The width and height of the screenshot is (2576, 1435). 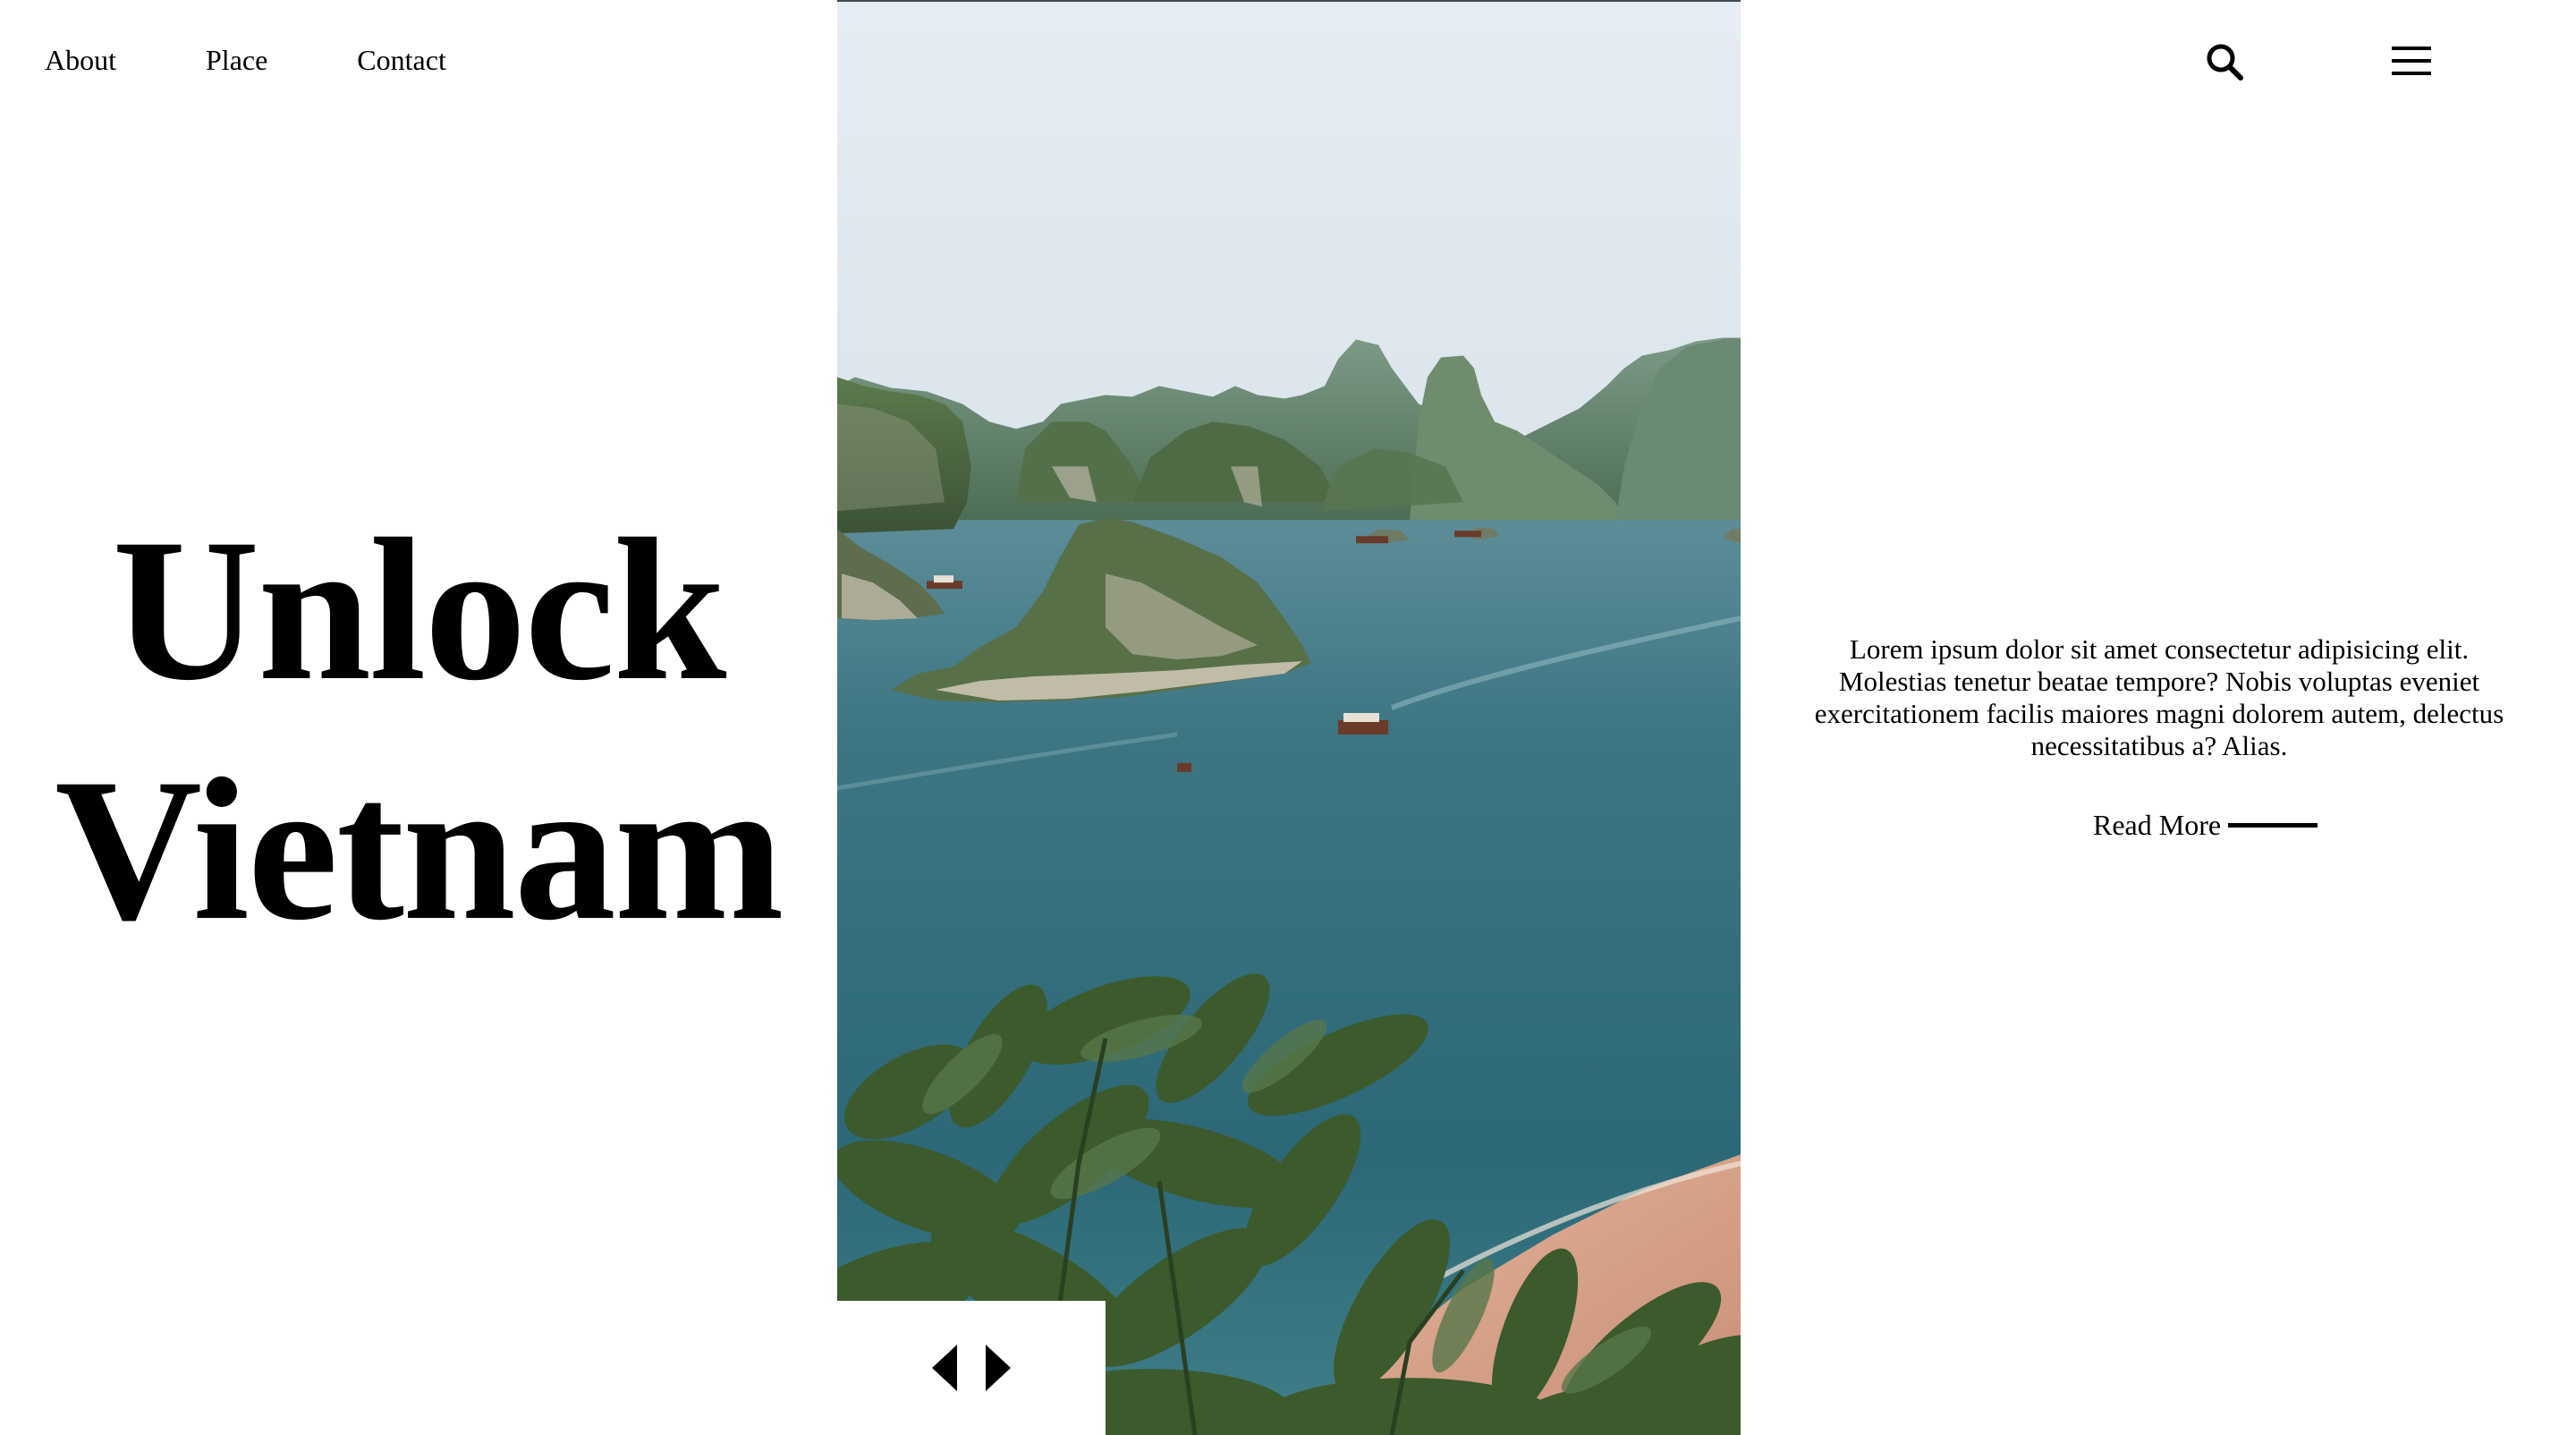 What do you see at coordinates (419, 610) in the screenshot?
I see `hero-title-line-1: Unlock` at bounding box center [419, 610].